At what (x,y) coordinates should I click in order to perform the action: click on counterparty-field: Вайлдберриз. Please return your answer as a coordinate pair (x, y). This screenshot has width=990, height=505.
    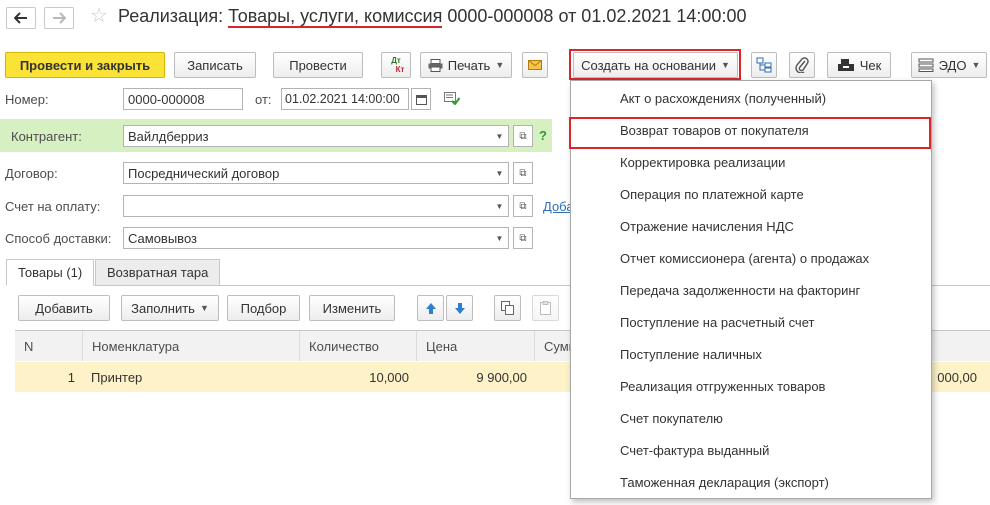
    Looking at the image, I should click on (307, 136).